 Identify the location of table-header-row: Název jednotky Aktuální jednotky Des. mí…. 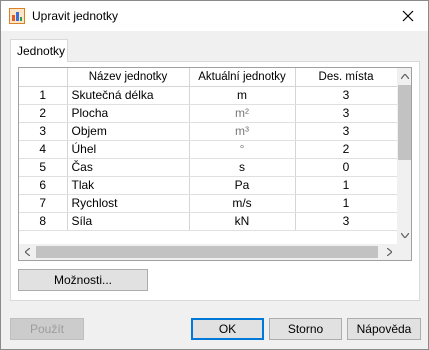
(208, 77).